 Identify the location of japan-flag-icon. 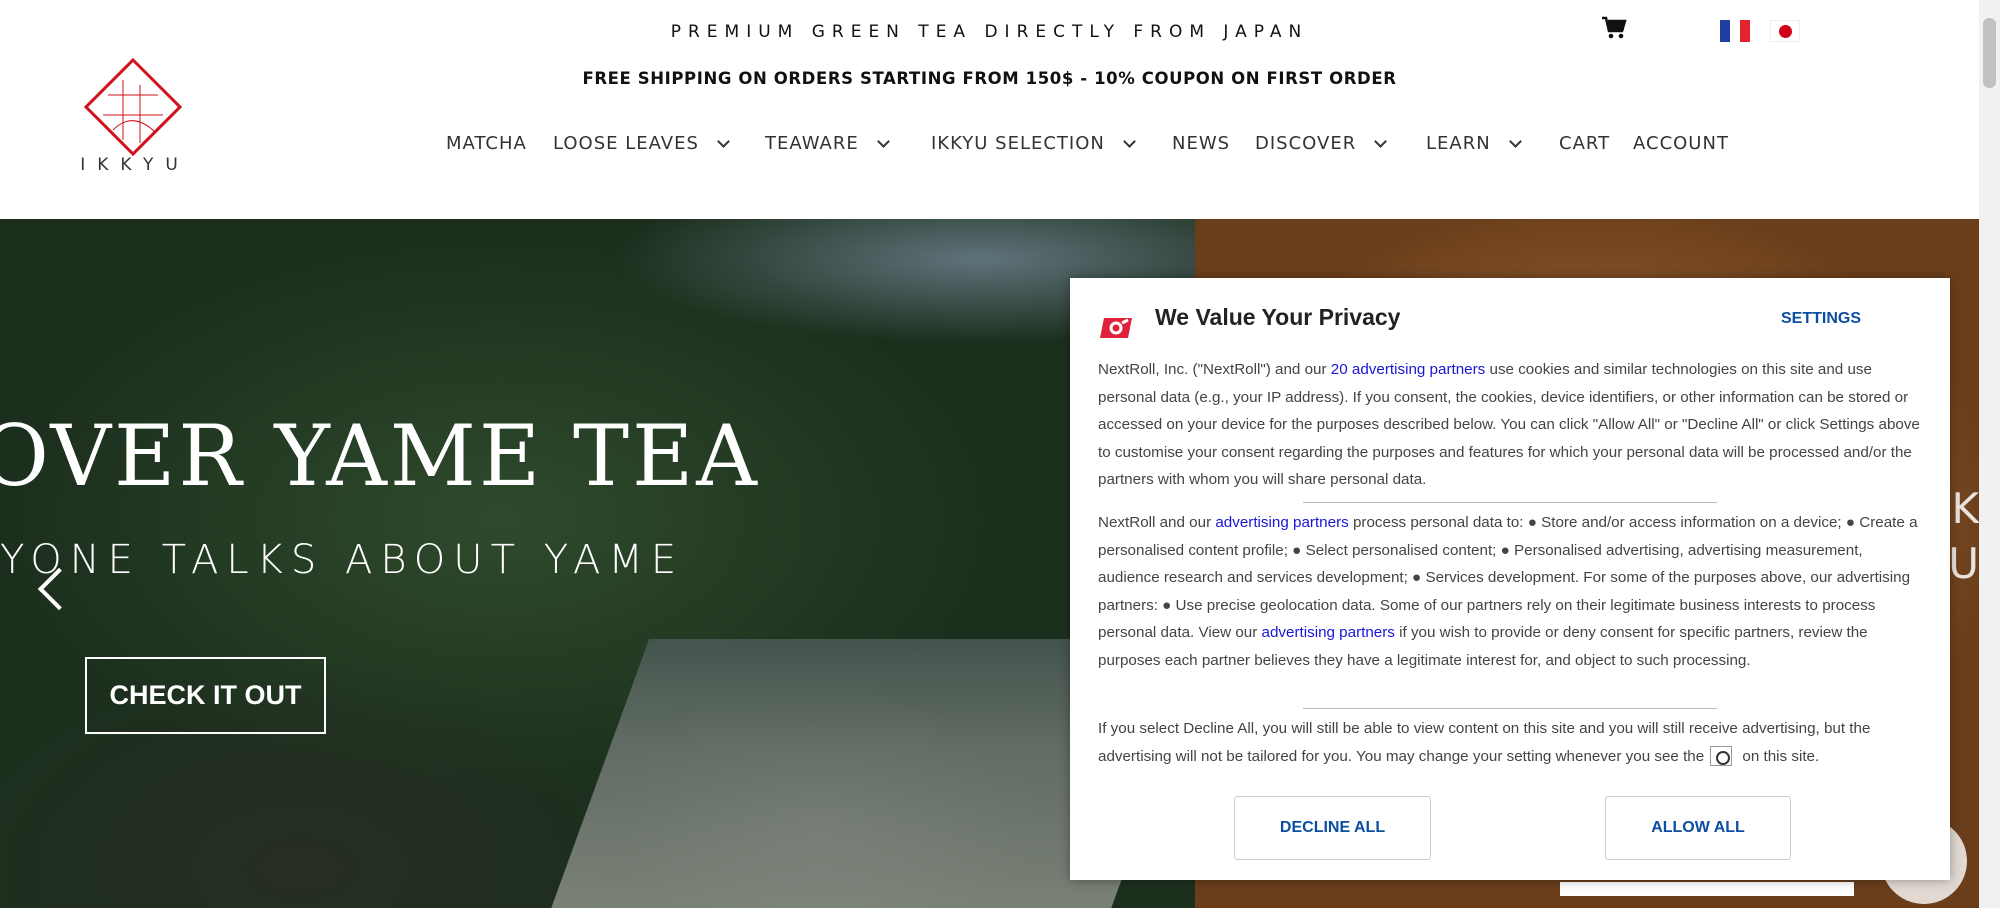
(1785, 31).